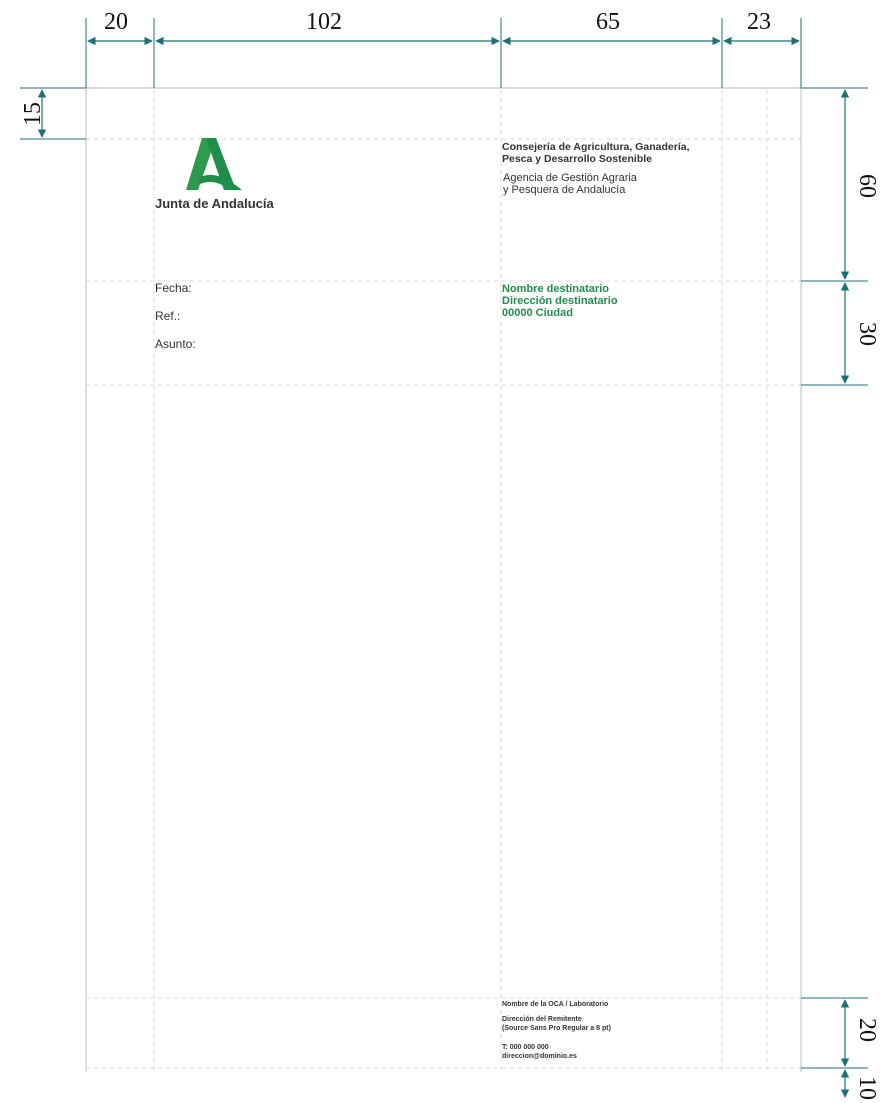 The width and height of the screenshot is (883, 1103). Describe the element at coordinates (867, 1030) in the screenshot. I see `dim-footer-height: 20` at that location.